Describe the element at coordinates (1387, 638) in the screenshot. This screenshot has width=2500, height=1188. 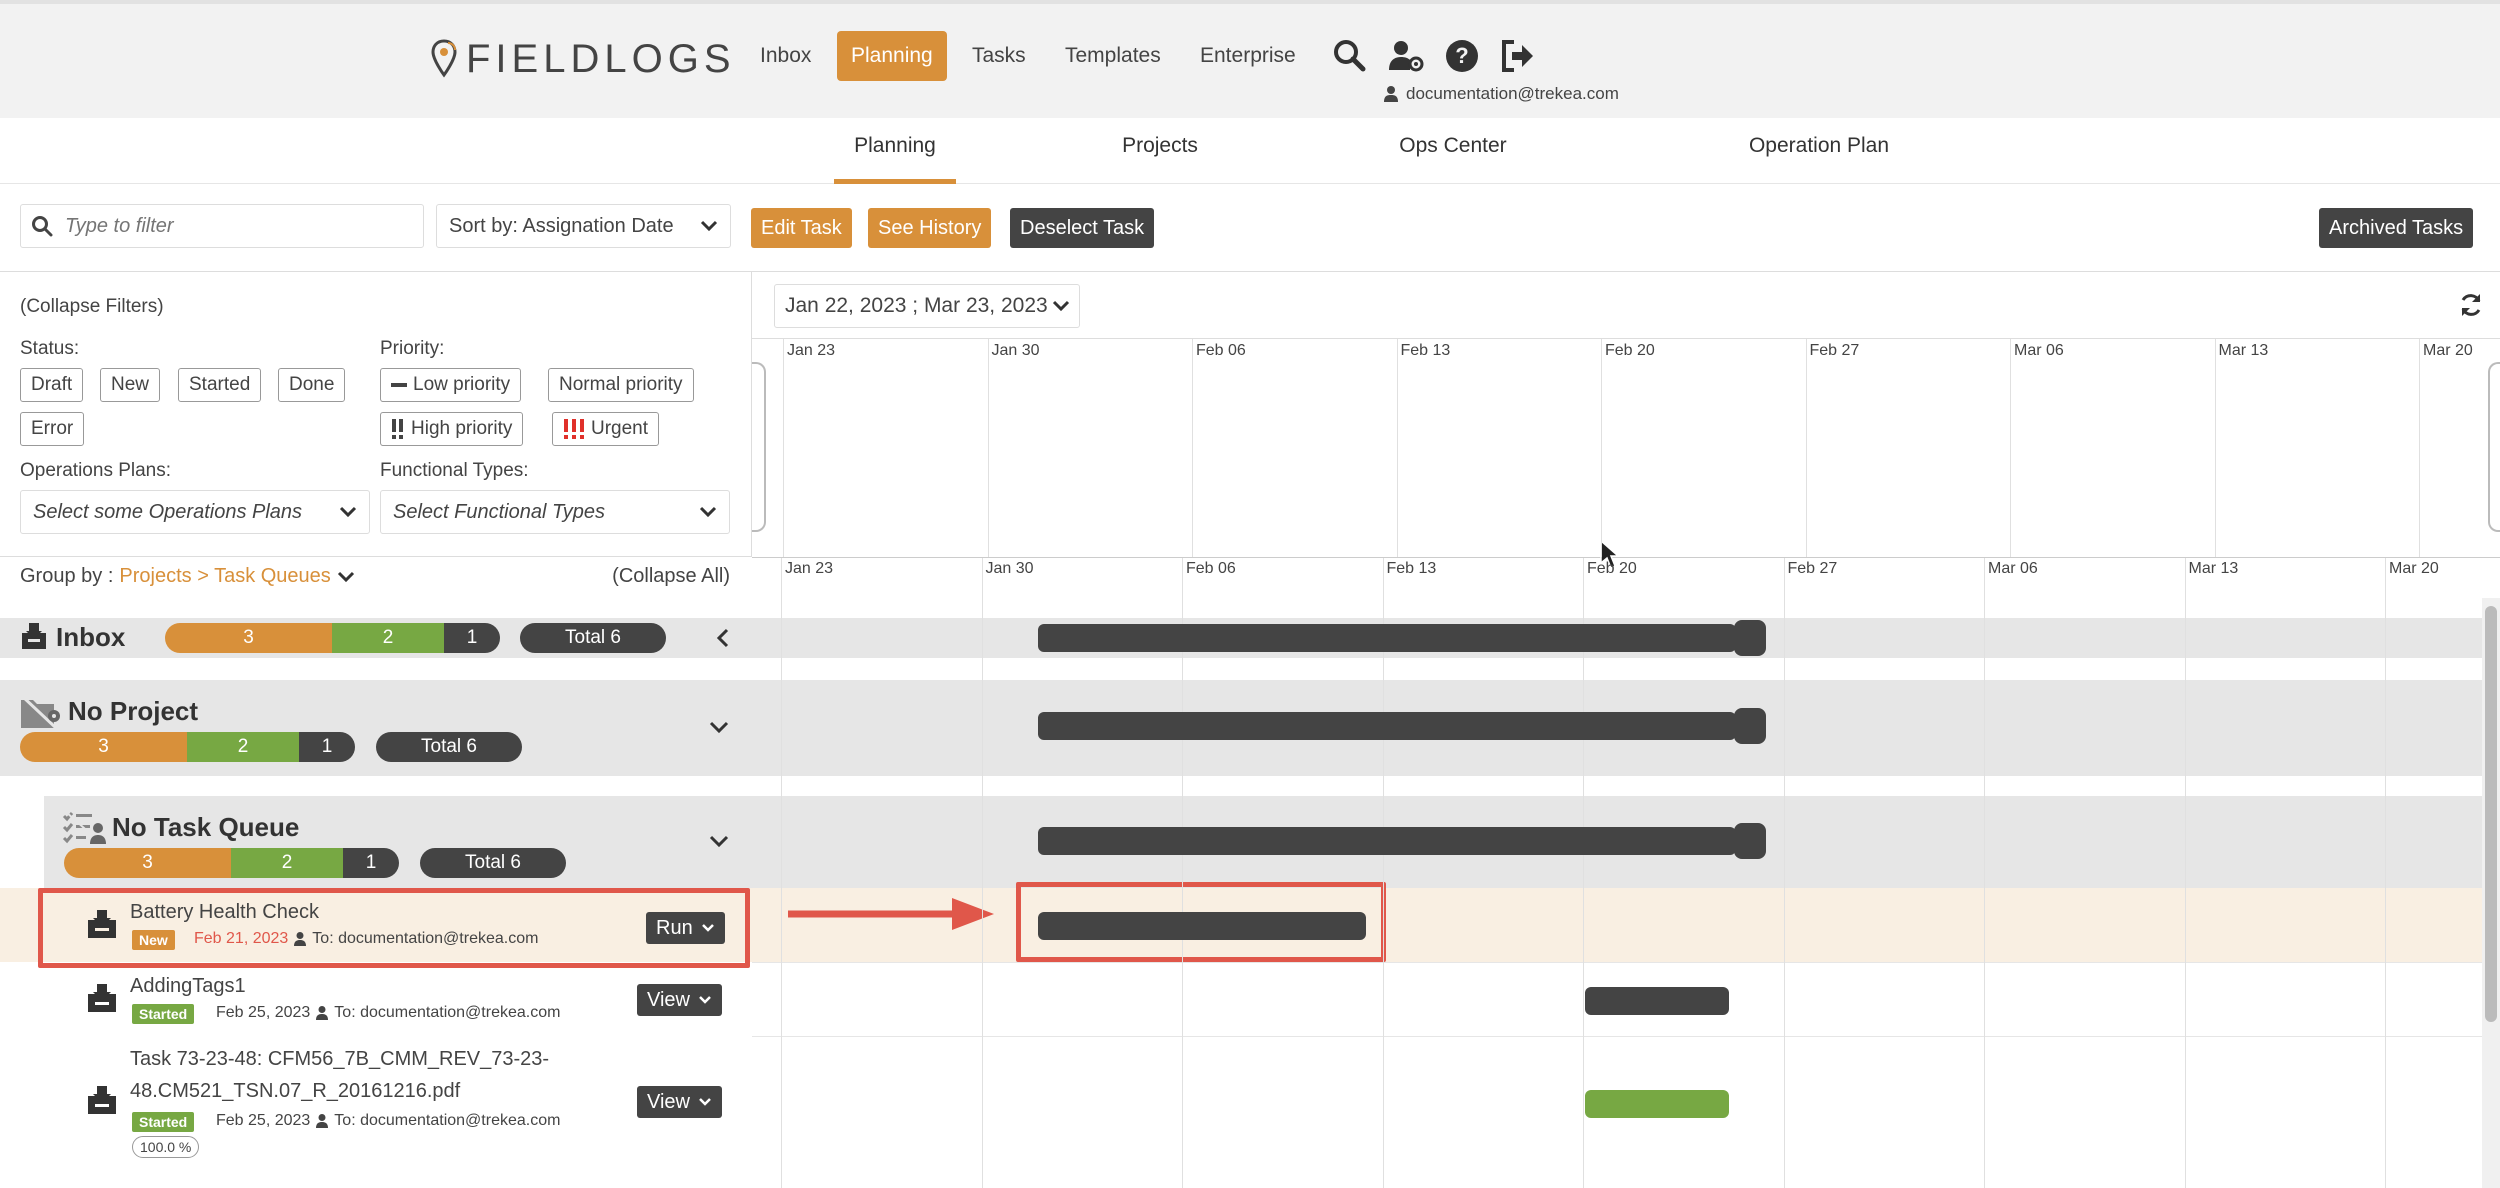
I see `inbox-gantt-bar` at that location.